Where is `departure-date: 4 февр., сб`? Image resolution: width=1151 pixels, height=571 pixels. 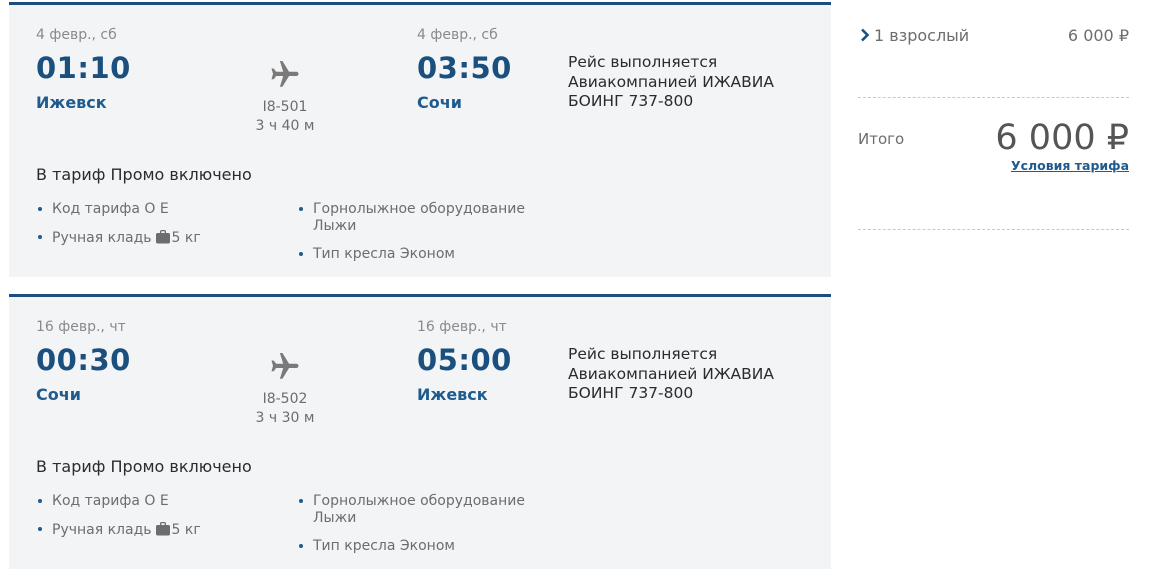 departure-date: 4 февр., сб is located at coordinates (76, 35).